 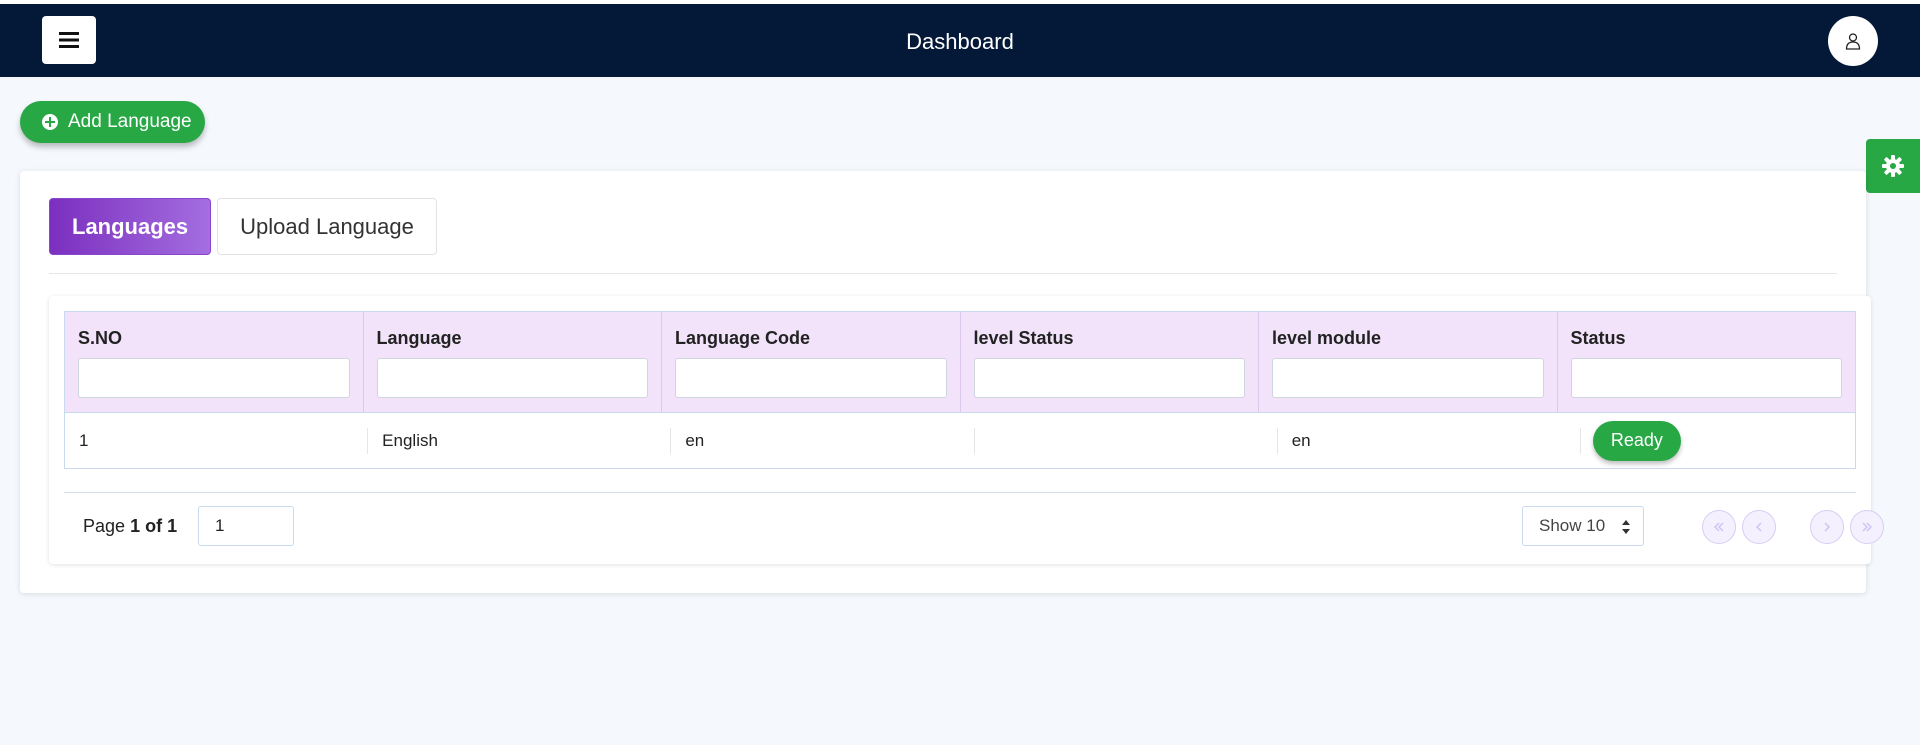 What do you see at coordinates (1109, 378) in the screenshot?
I see `filter-input-level-status` at bounding box center [1109, 378].